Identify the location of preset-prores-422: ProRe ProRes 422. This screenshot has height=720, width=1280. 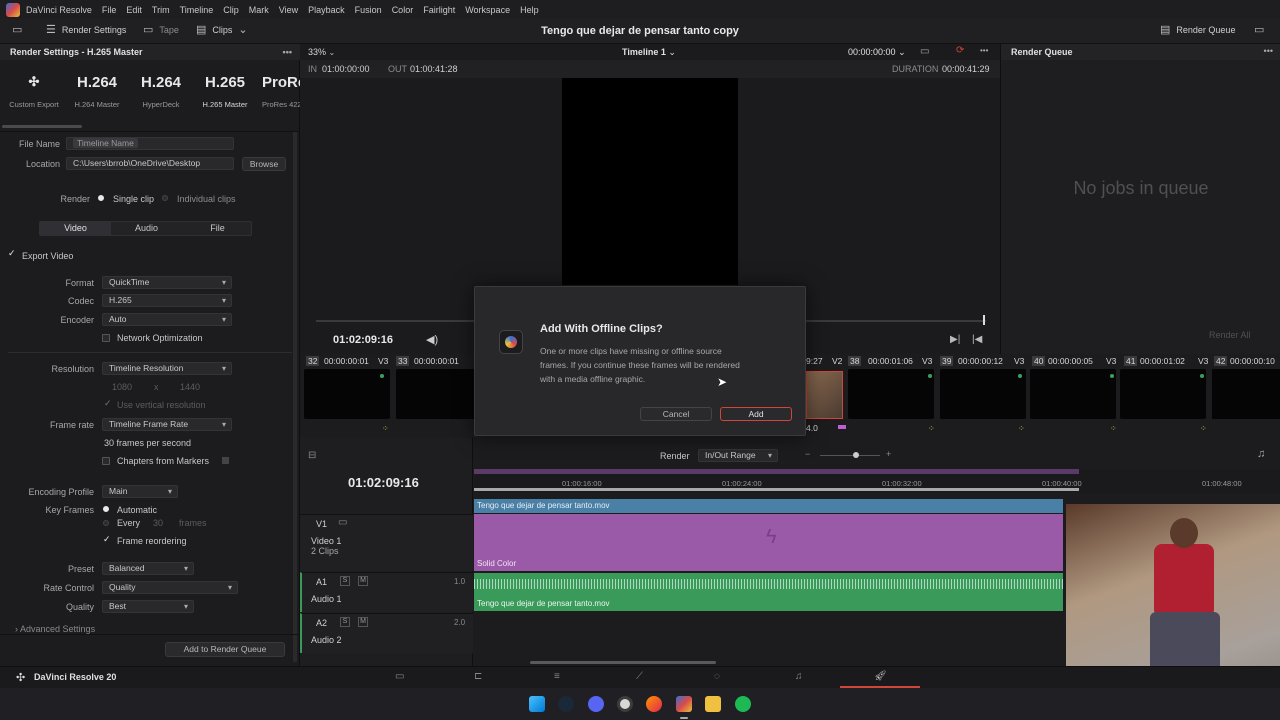
(281, 91).